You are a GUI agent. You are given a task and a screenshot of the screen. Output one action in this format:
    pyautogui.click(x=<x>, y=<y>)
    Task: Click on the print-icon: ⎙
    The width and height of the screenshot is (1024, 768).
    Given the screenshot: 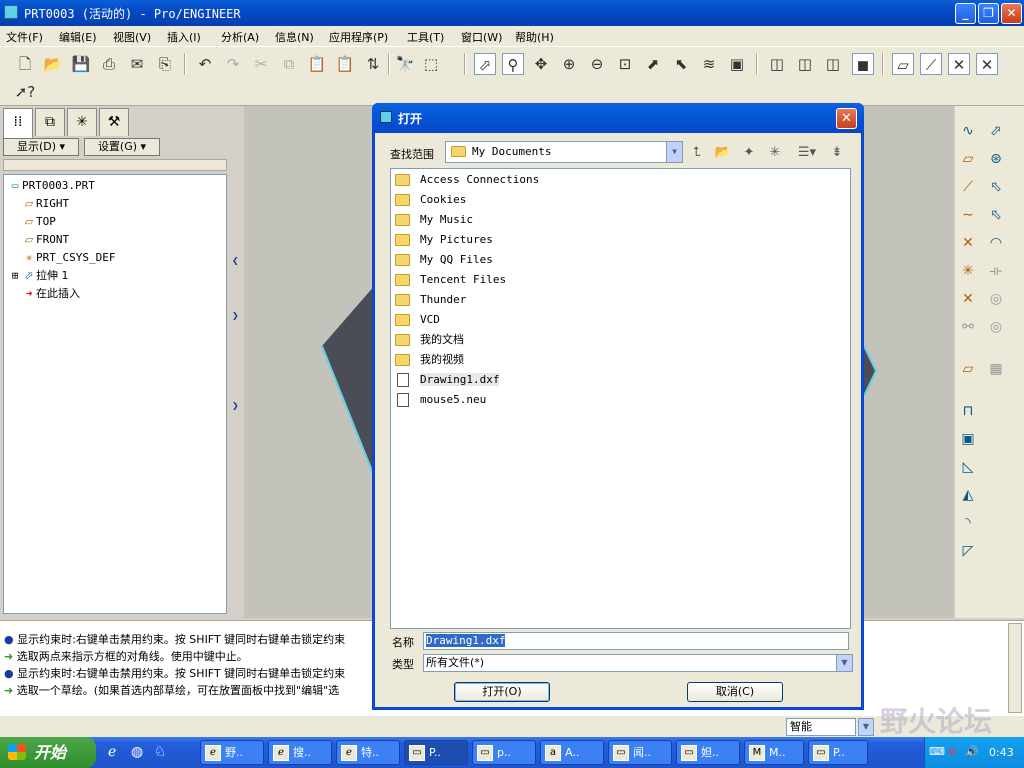 What is the action you would take?
    pyautogui.click(x=109, y=64)
    